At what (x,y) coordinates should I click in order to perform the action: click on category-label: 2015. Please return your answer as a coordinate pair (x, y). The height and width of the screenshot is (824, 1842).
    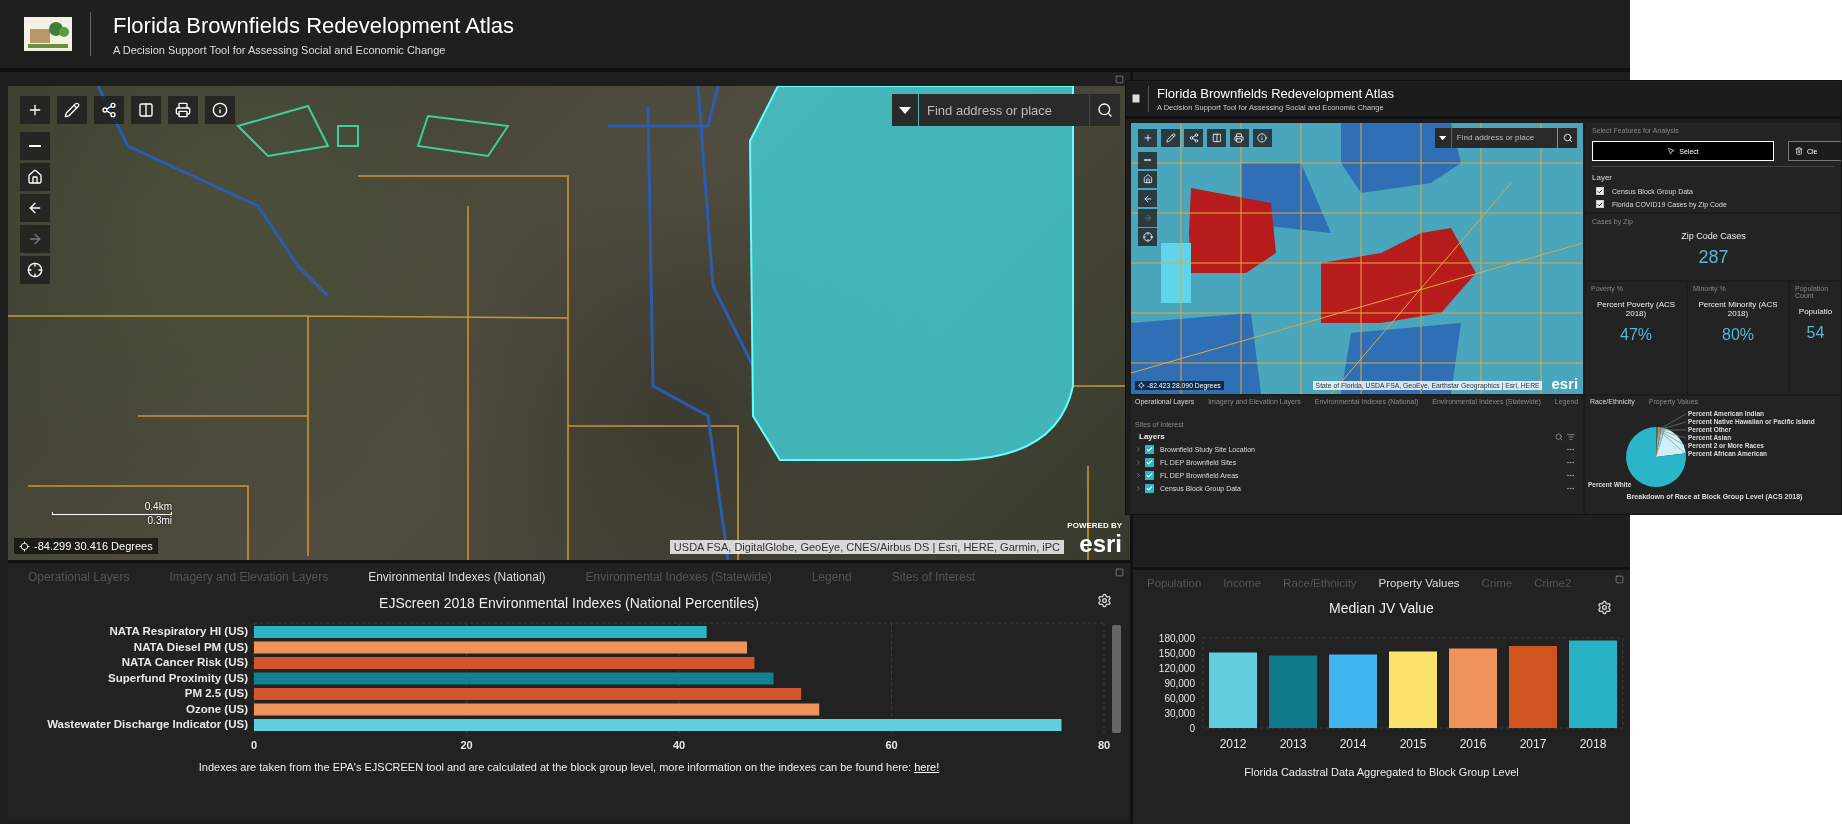
    Looking at the image, I should click on (1412, 744).